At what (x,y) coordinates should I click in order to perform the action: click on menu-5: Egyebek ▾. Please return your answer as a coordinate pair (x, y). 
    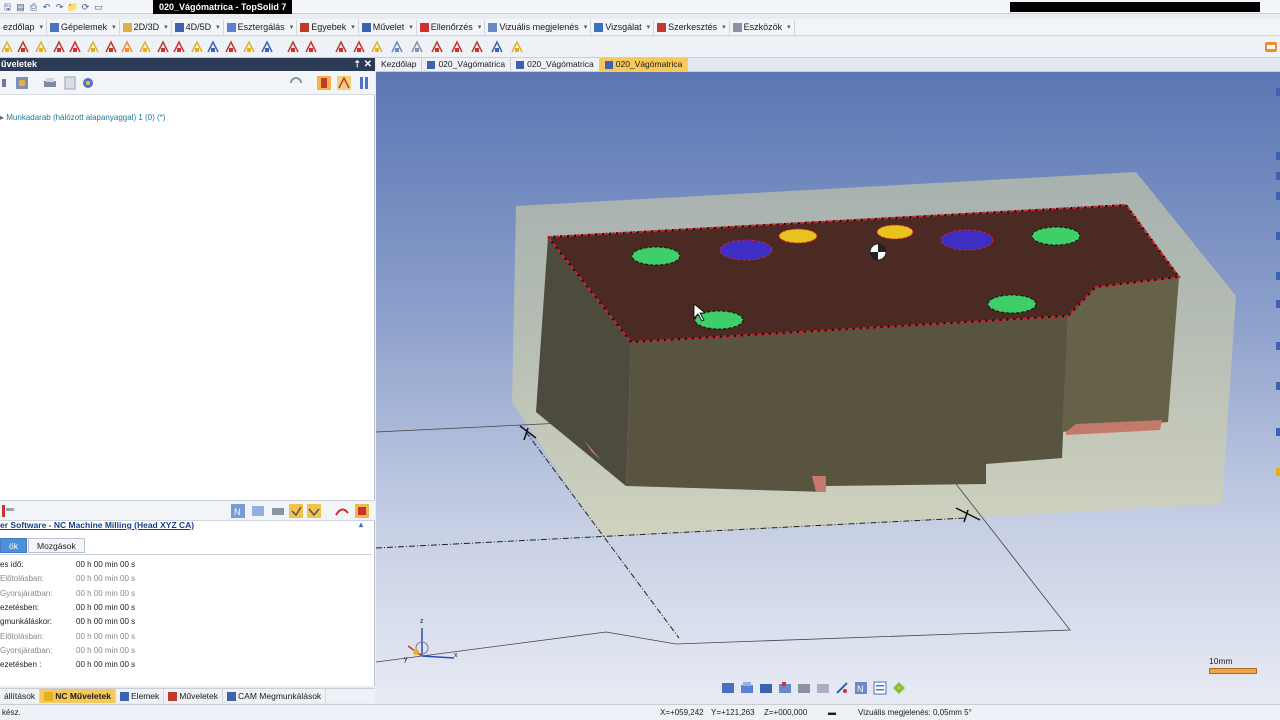
    Looking at the image, I should click on (328, 27).